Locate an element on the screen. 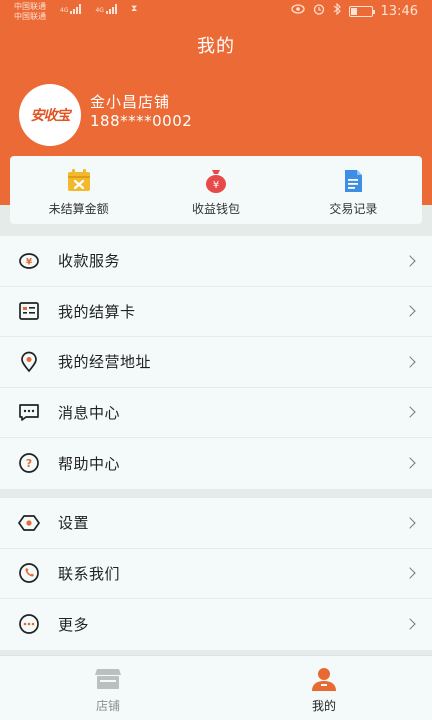 This screenshot has height=720, width=432. menu-item-label: 收款服务 is located at coordinates (89, 261).